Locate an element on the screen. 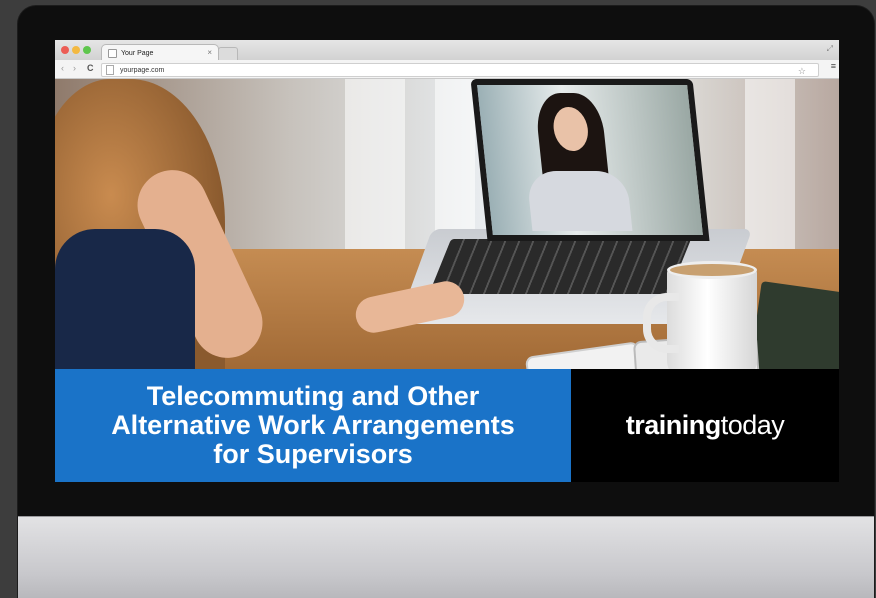  page-icon is located at coordinates (110, 70).